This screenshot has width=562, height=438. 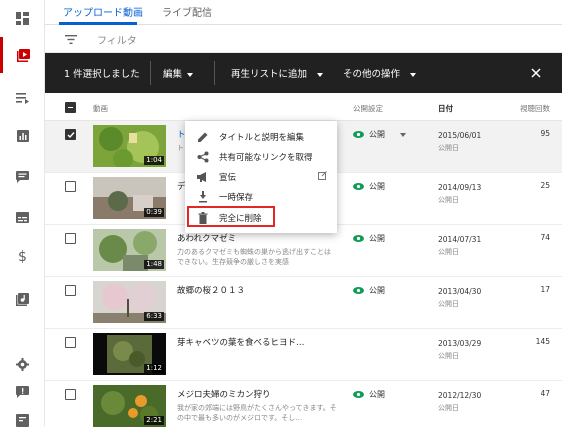 I want to click on video-thumbnail: 0:39, so click(x=129, y=198).